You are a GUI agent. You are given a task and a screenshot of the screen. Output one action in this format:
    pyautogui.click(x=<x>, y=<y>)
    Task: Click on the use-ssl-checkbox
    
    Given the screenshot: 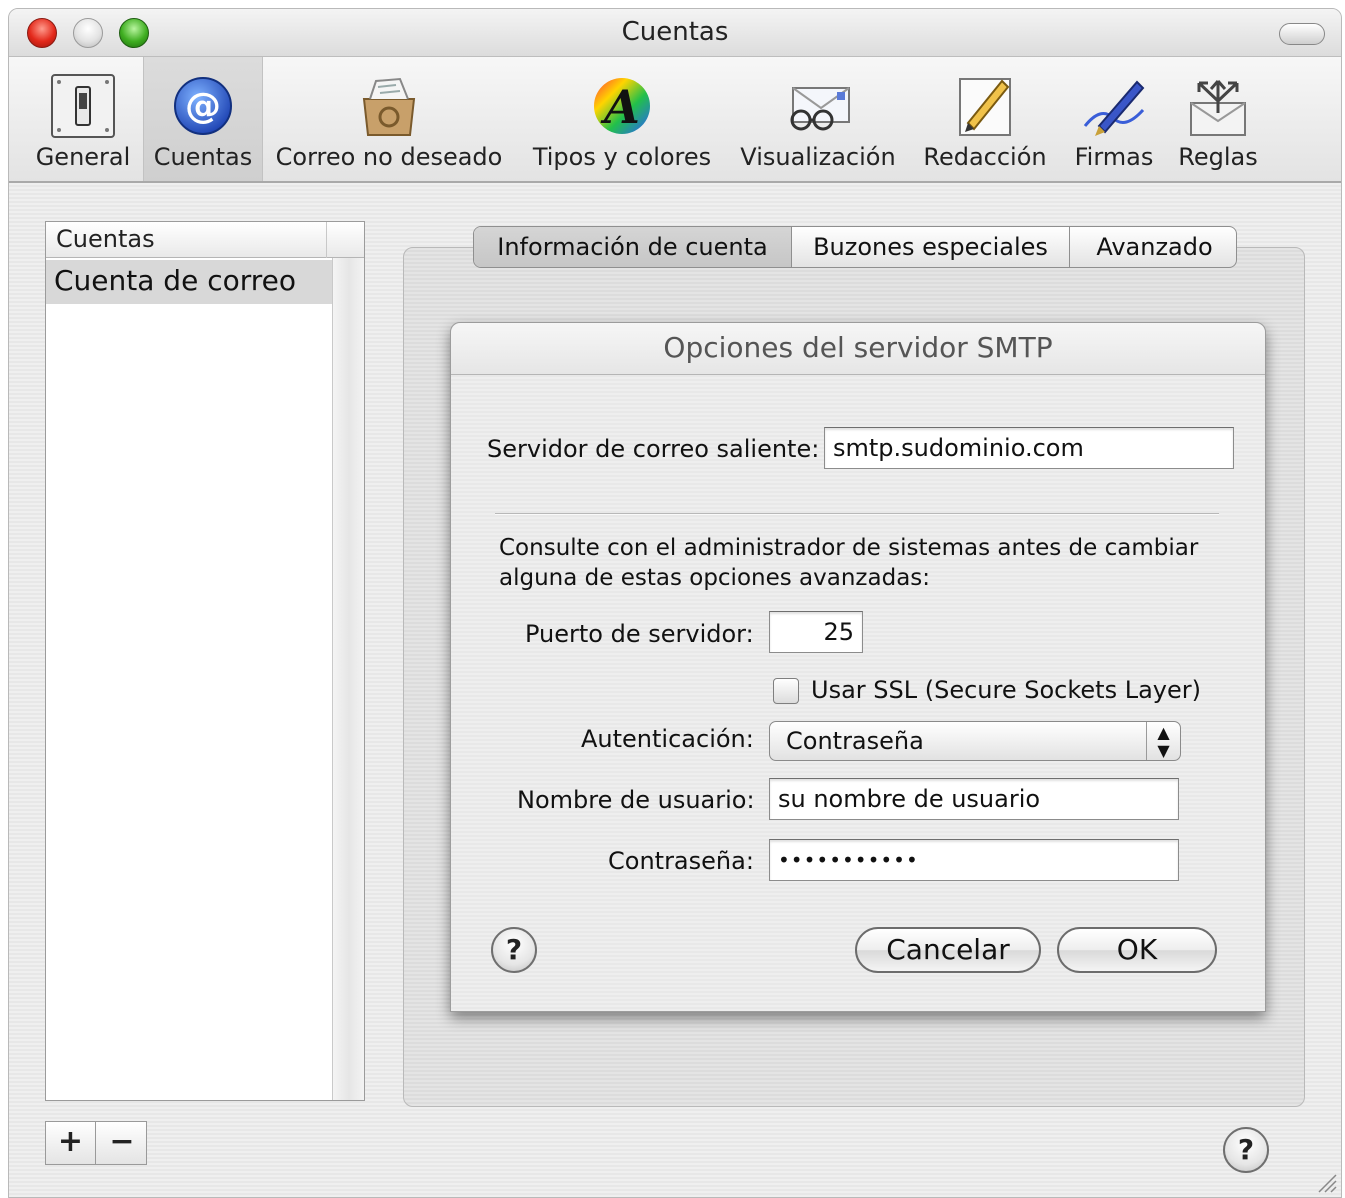 What is the action you would take?
    pyautogui.click(x=786, y=691)
    